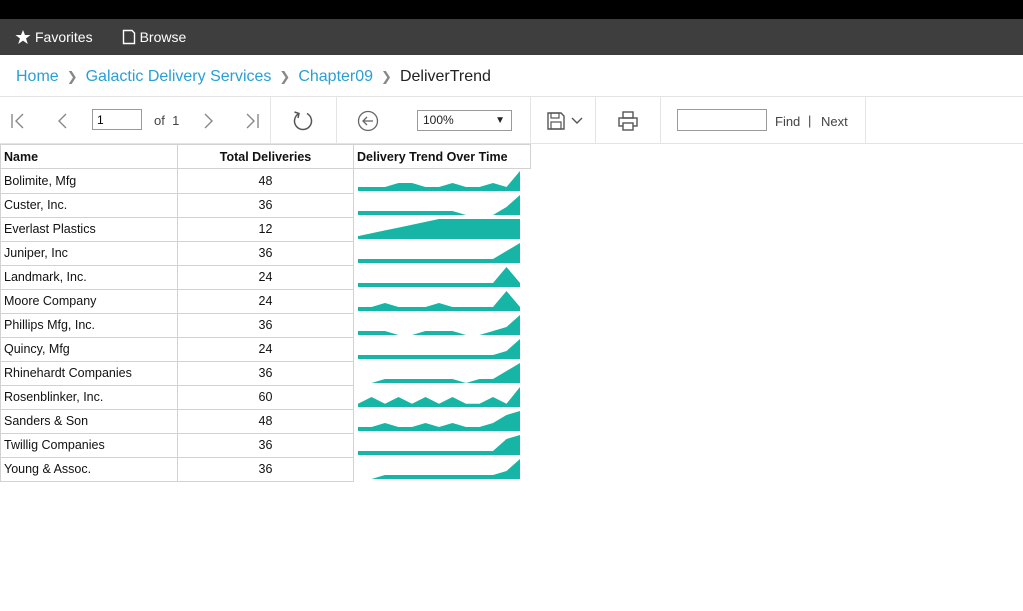 The height and width of the screenshot is (611, 1023). Describe the element at coordinates (511, 37) in the screenshot. I see `navigation-bar: Favorites Browse` at that location.